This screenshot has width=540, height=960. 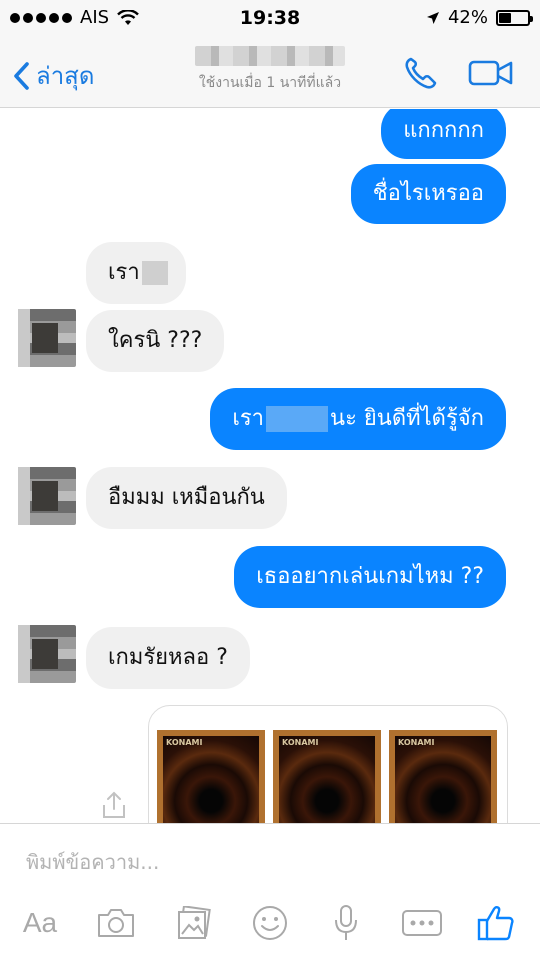 I want to click on video-call-button, so click(x=491, y=73).